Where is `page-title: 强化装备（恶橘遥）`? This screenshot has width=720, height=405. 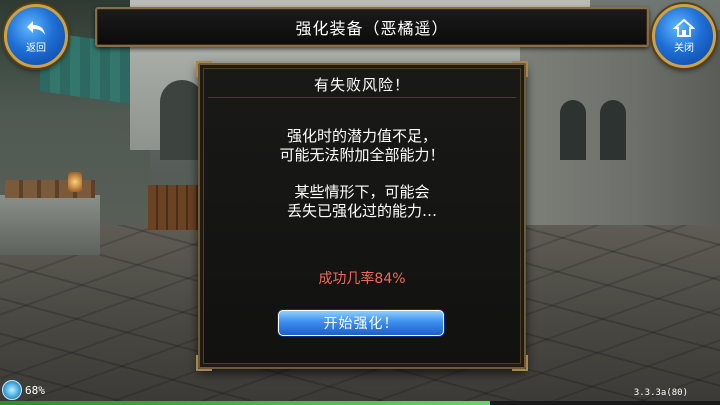 page-title: 强化装备（恶橘遥） is located at coordinates (372, 28).